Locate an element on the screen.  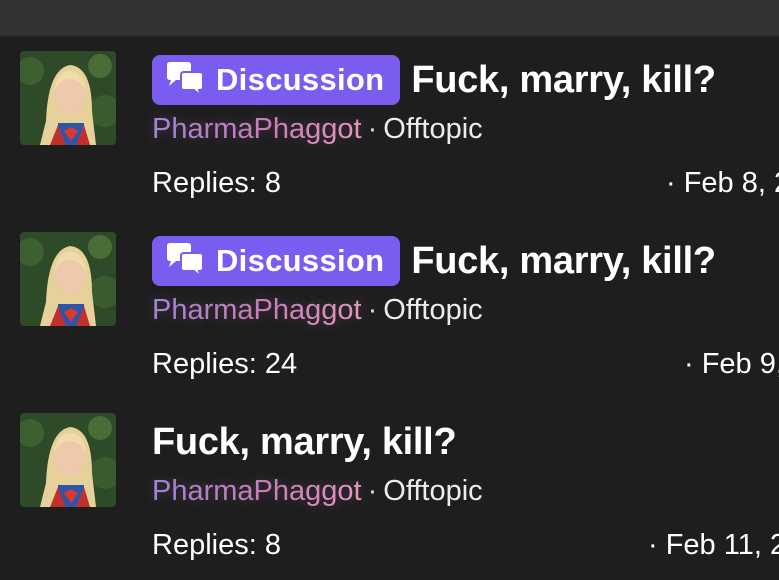
last-post-date: · Feb 9, is located at coordinates (731, 364).